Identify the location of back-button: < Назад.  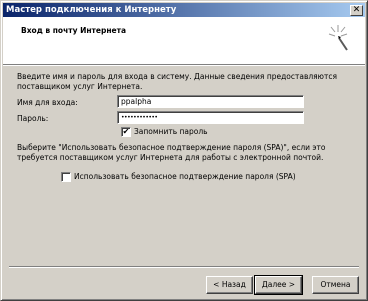
(229, 285).